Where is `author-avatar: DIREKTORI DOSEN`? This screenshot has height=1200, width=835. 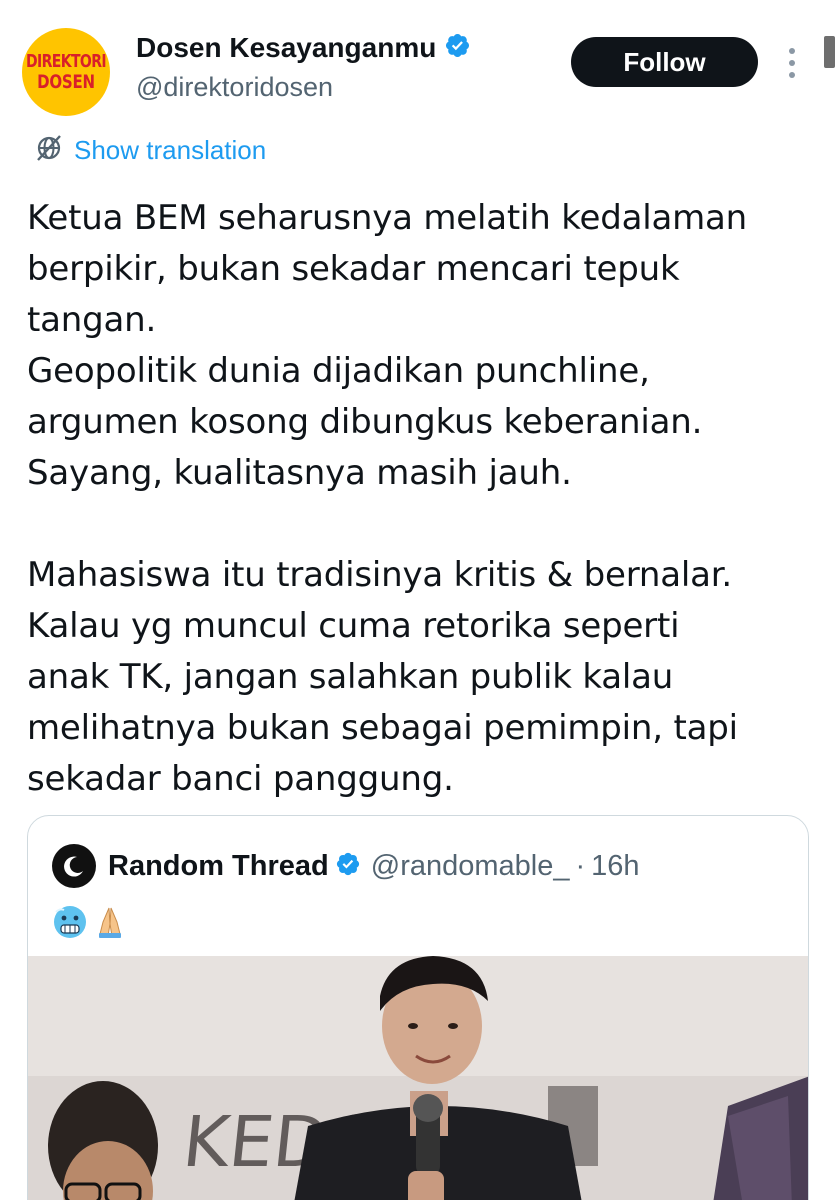
author-avatar: DIREKTORI DOSEN is located at coordinates (66, 72).